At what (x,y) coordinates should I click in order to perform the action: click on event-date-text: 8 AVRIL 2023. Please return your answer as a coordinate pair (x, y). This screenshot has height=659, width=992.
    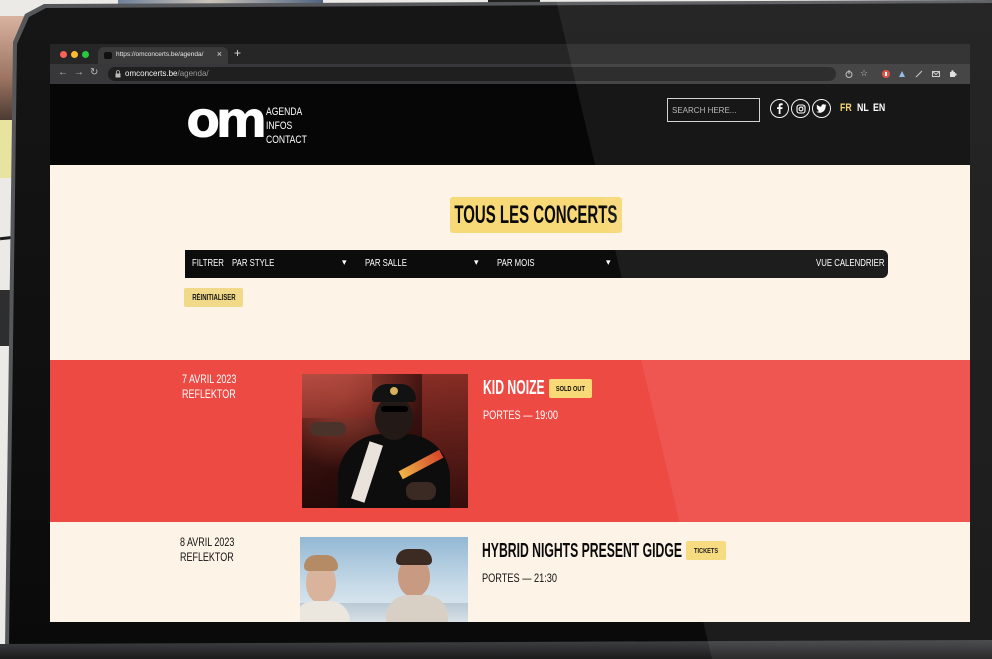
    Looking at the image, I should click on (207, 543).